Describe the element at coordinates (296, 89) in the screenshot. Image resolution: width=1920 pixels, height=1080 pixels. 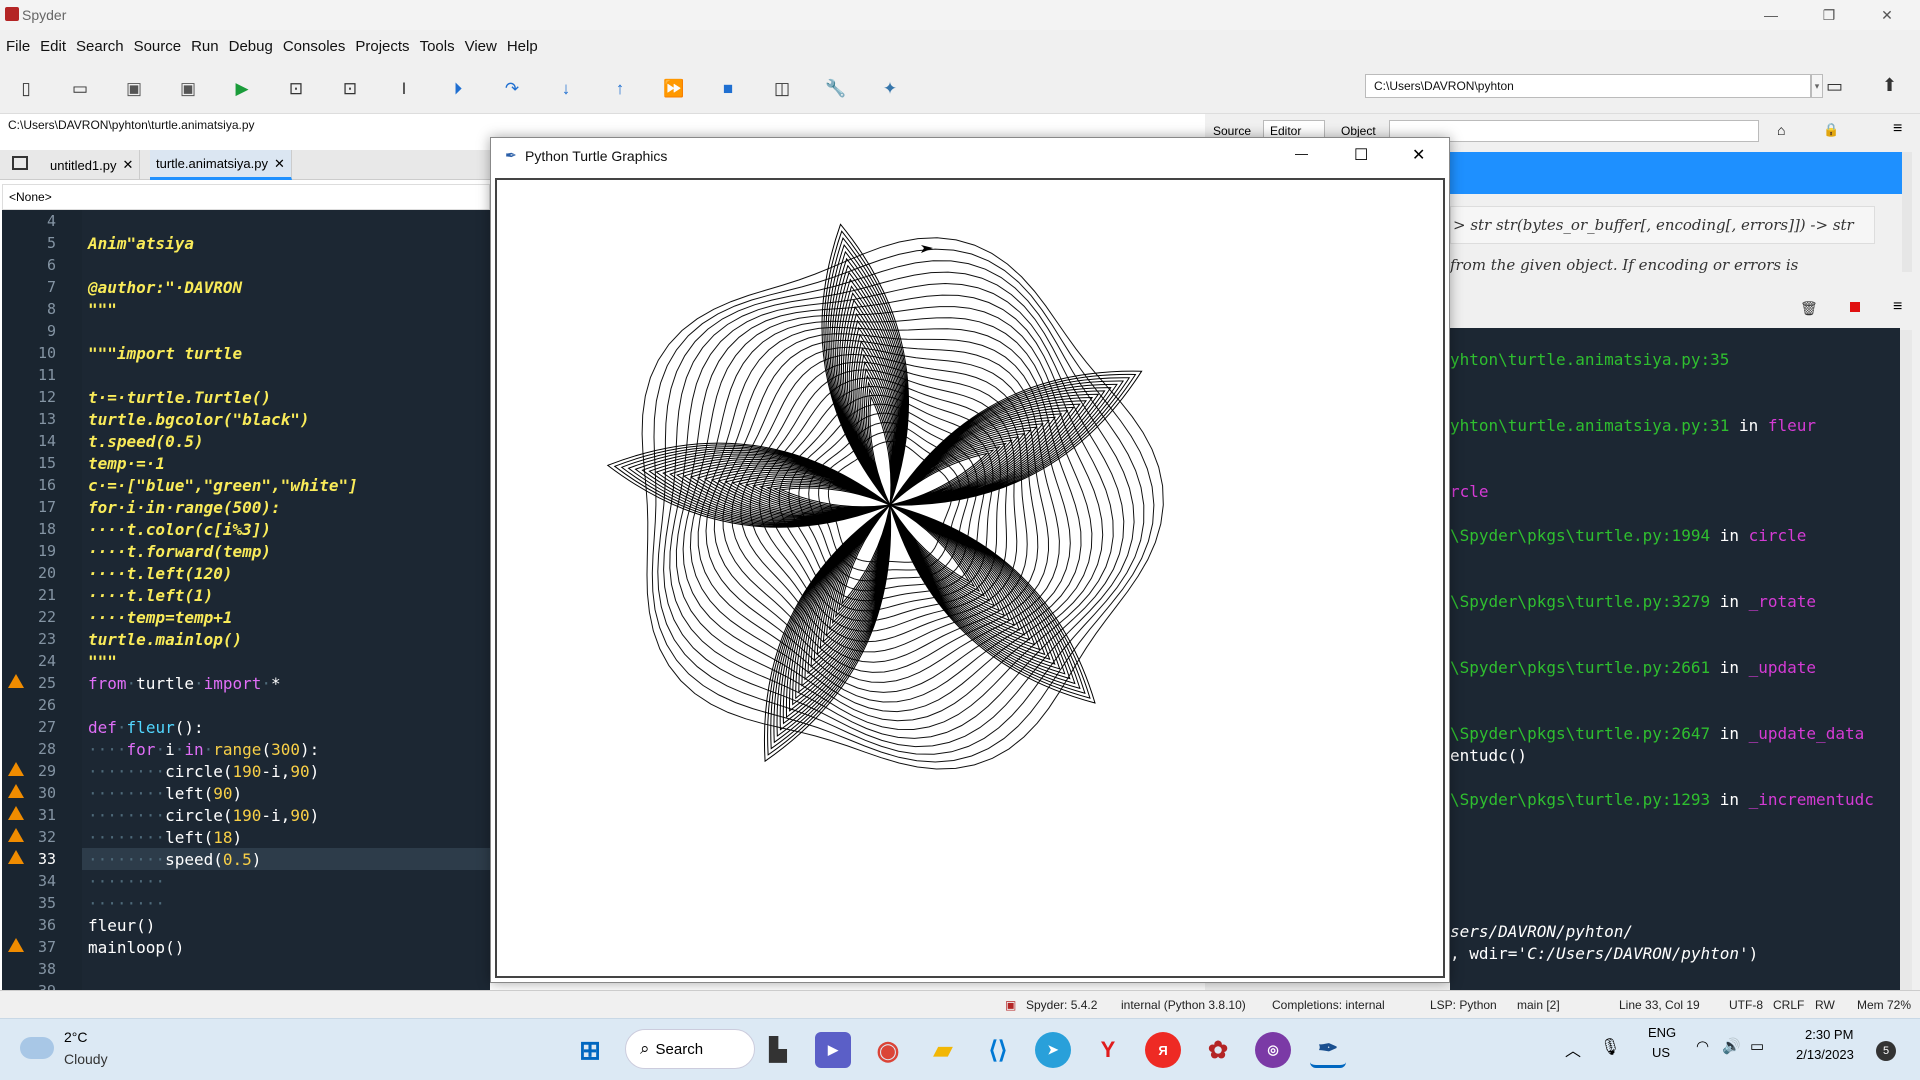
I see `run-cell-icon: ⊡` at that location.